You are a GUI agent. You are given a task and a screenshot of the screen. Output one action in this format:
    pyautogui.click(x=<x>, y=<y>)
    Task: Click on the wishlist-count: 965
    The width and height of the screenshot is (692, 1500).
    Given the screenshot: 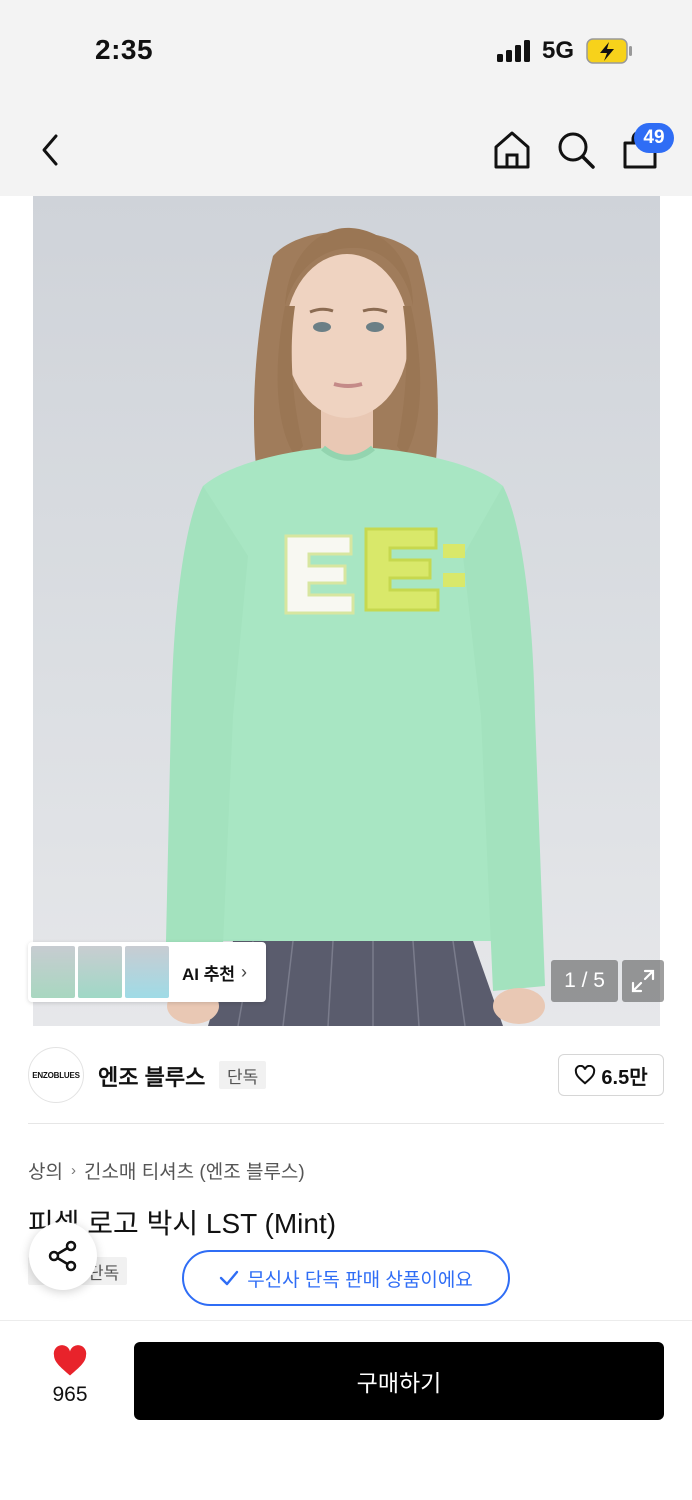 What is the action you would take?
    pyautogui.click(x=70, y=1394)
    